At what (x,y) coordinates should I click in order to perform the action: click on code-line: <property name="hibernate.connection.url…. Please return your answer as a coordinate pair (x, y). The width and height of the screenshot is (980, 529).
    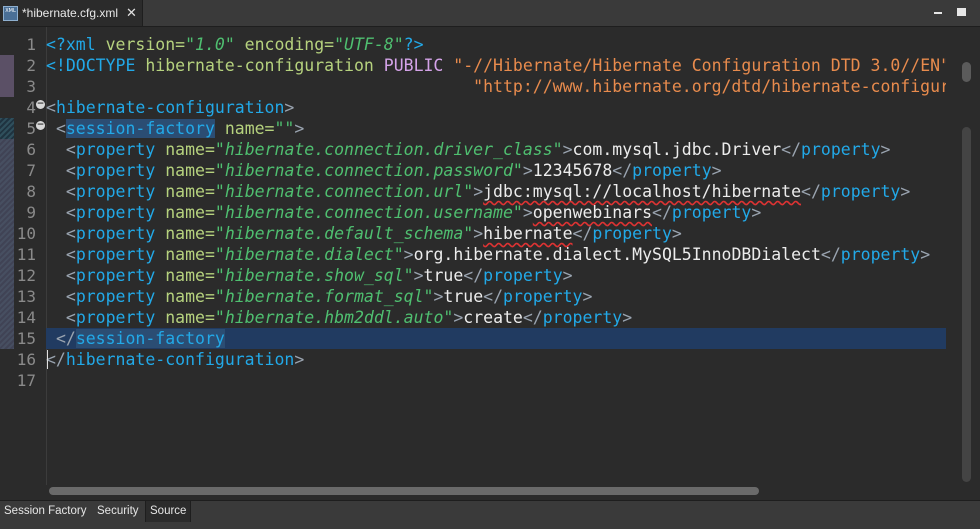
    Looking at the image, I should click on (488, 191).